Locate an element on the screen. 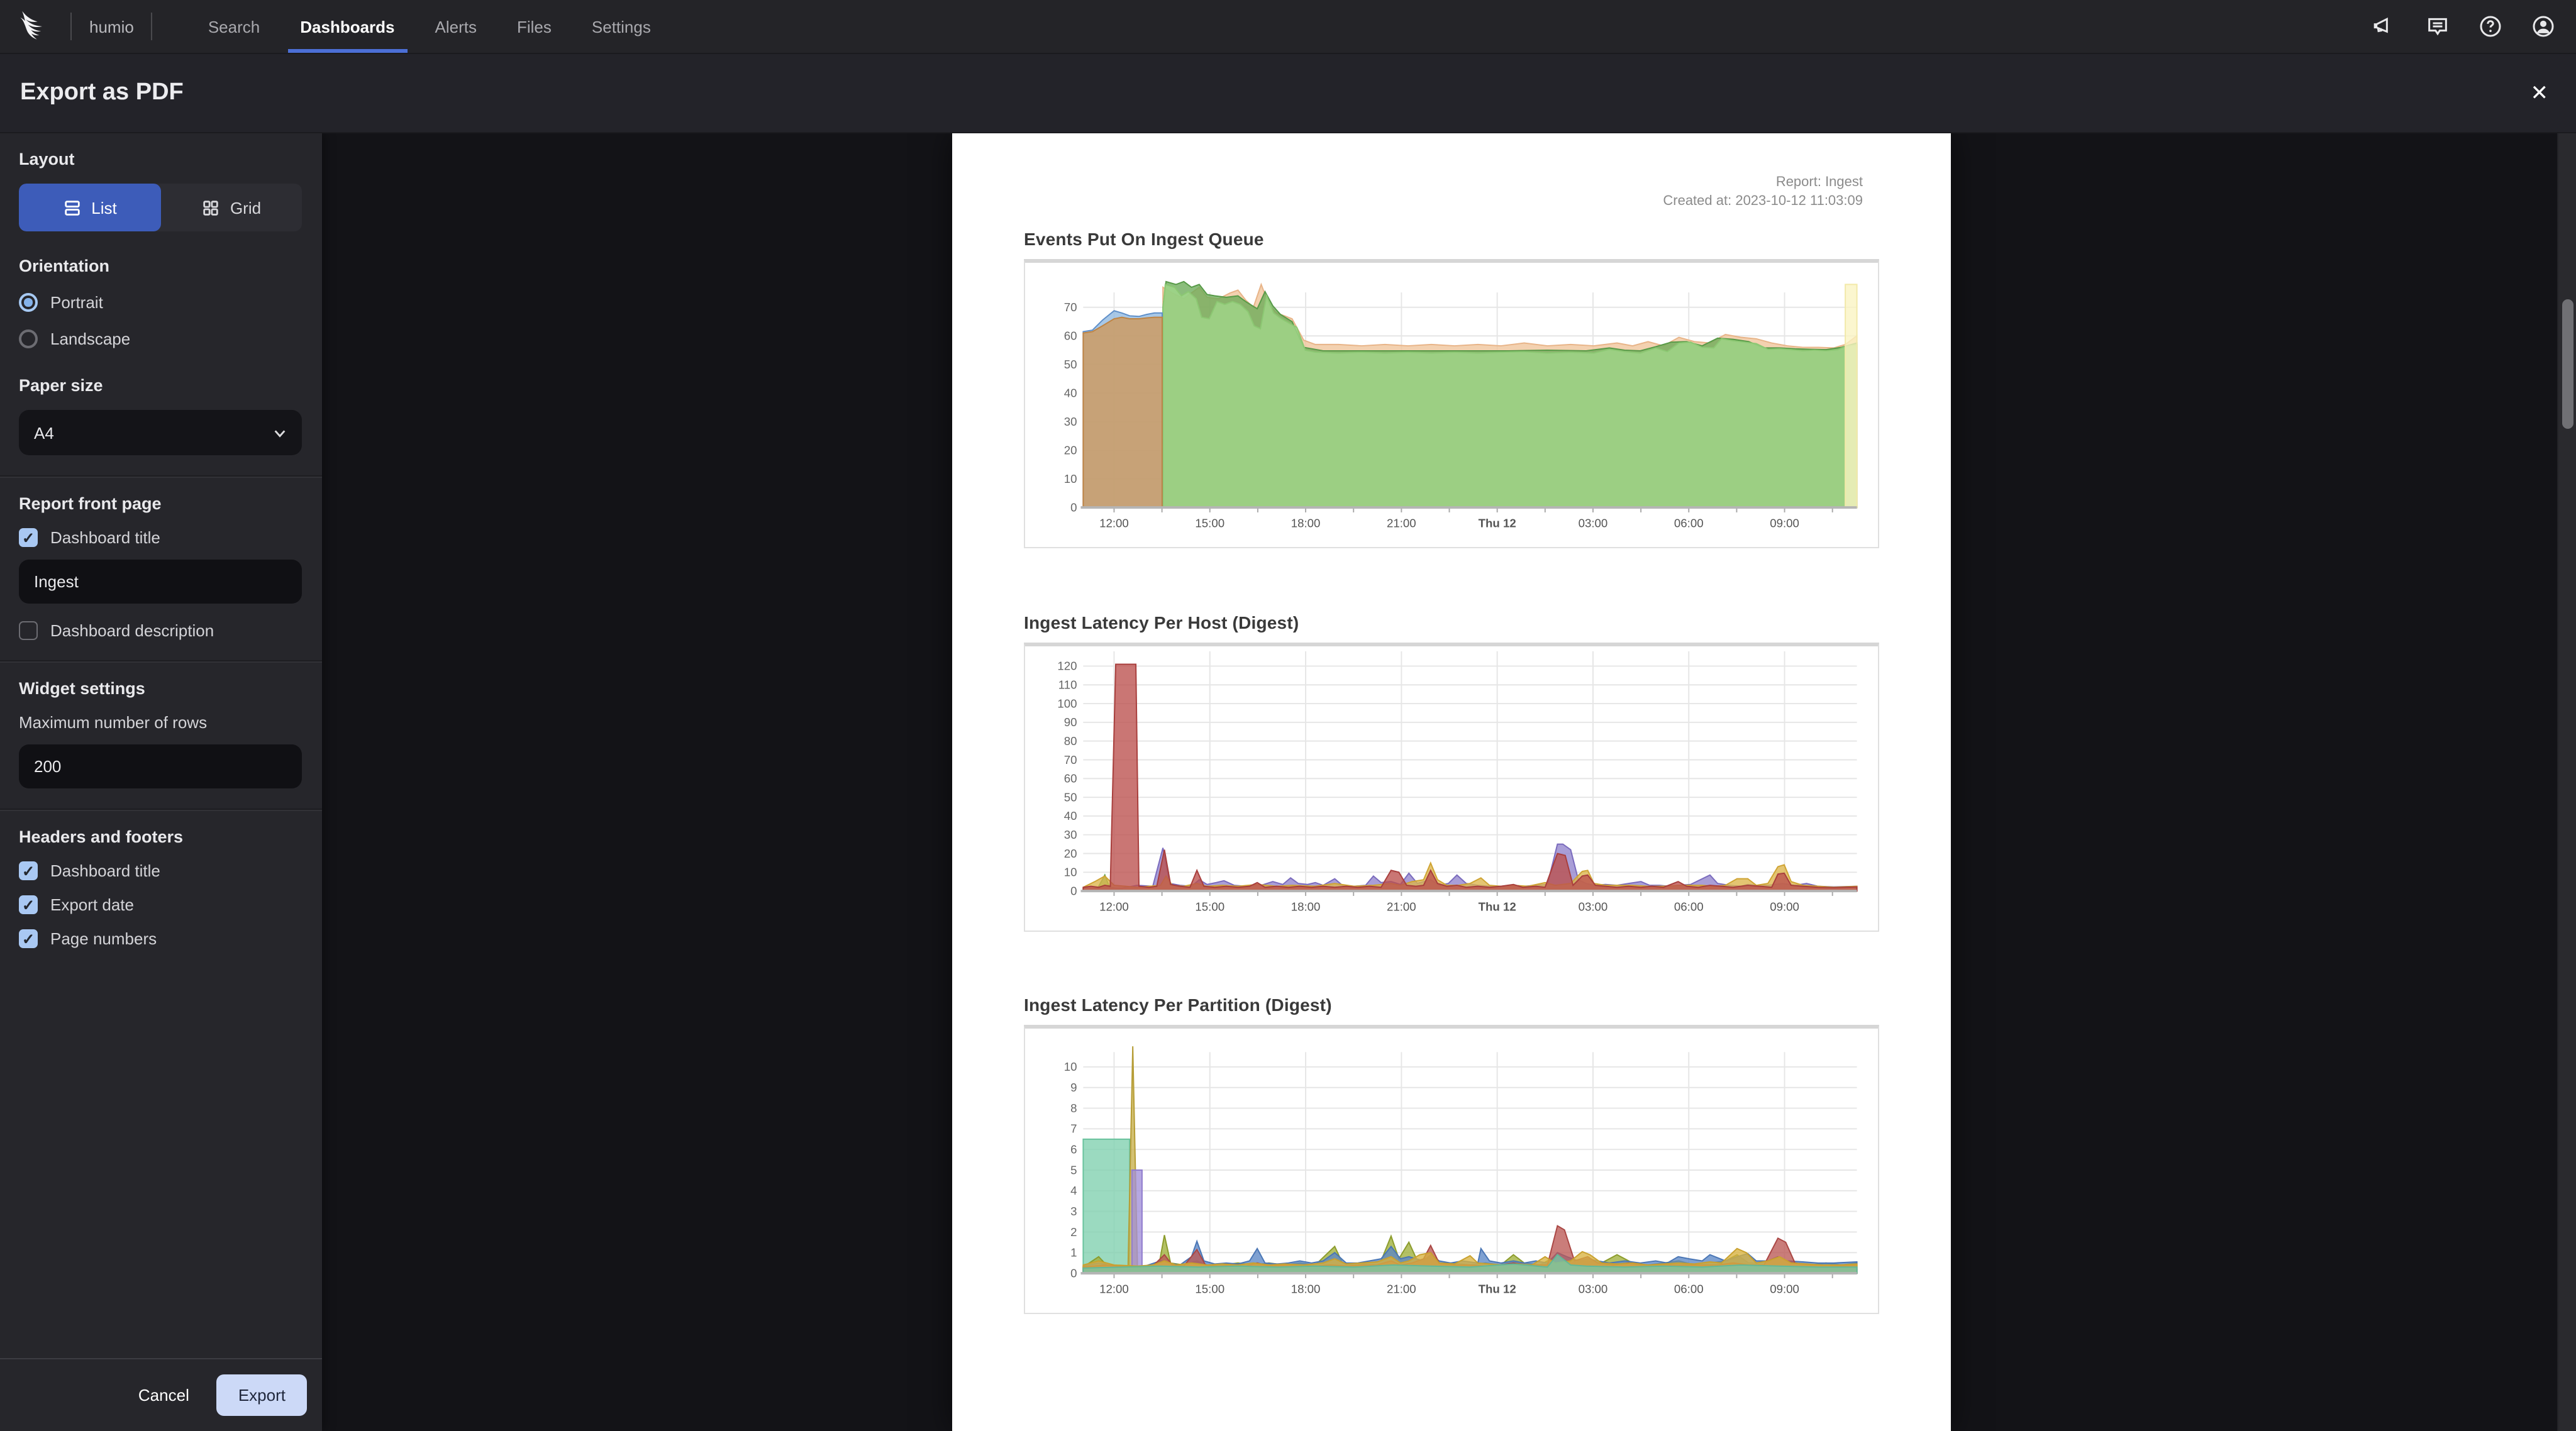  nav-right-icons is located at coordinates (2474, 27).